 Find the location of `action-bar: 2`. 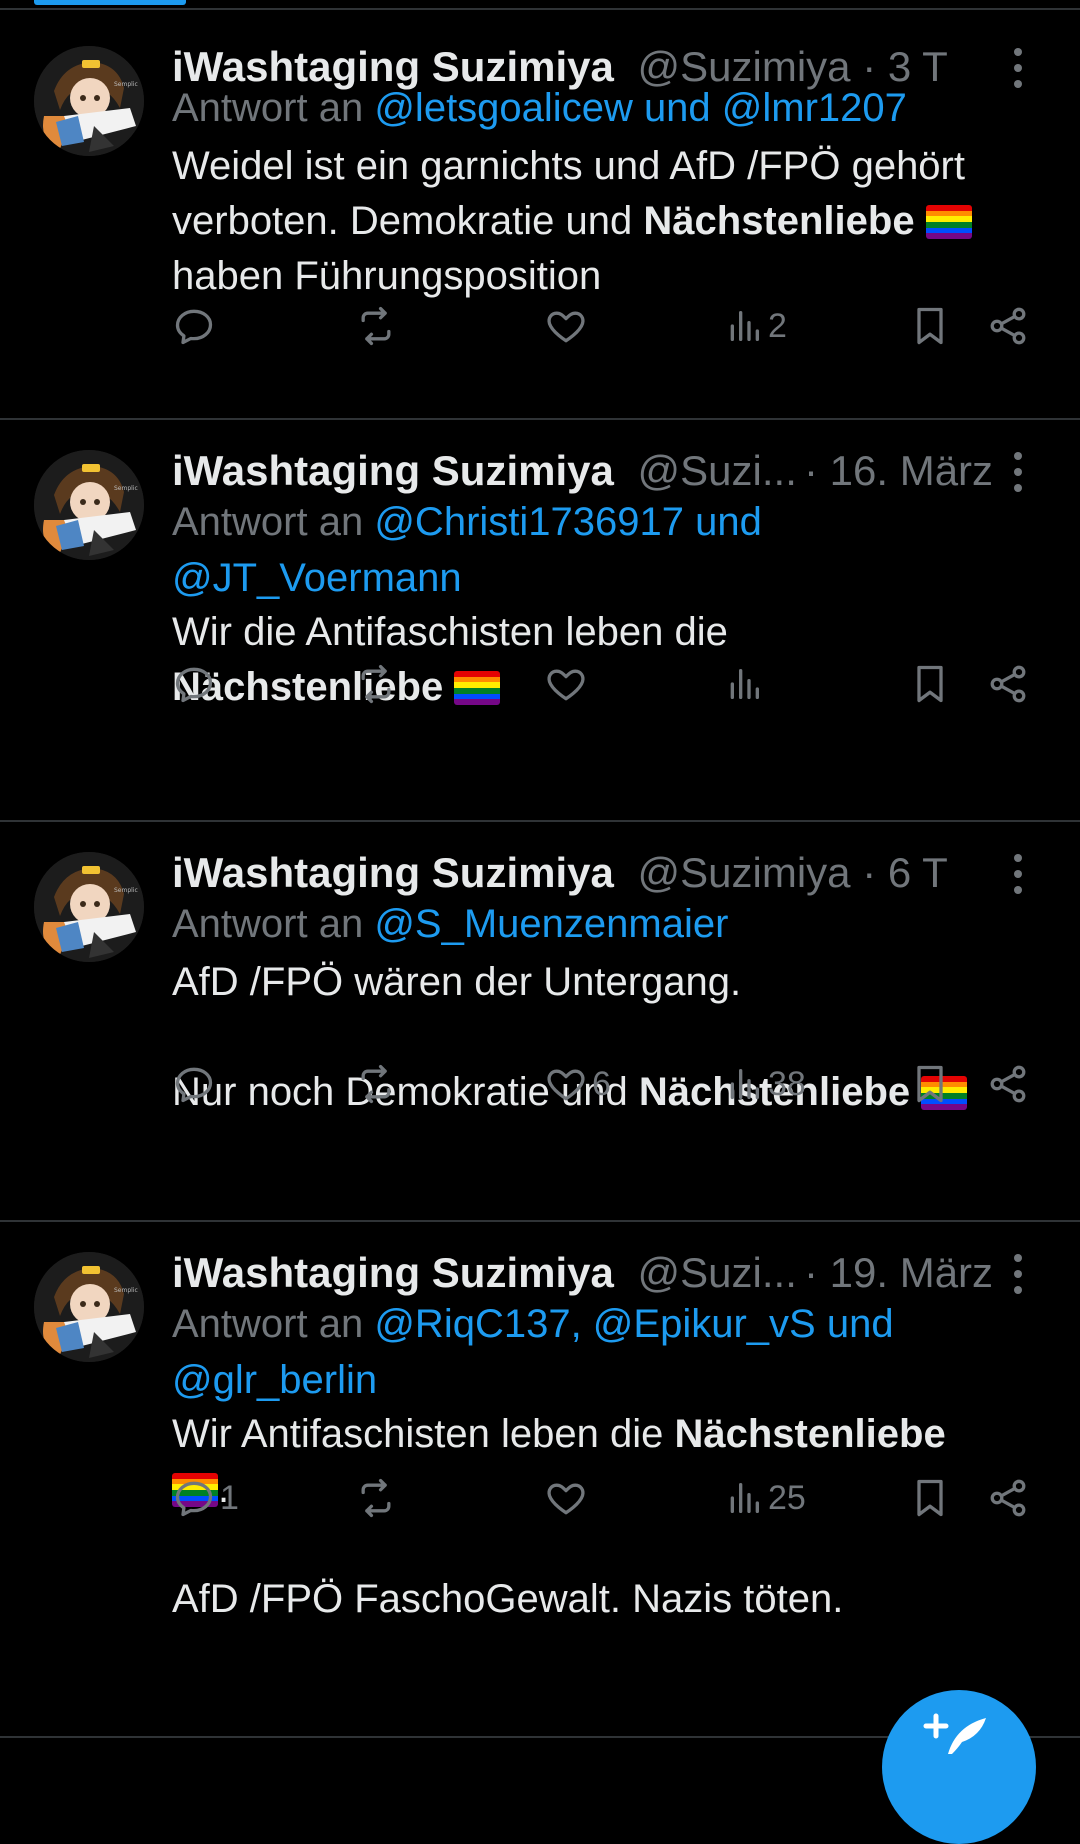

action-bar: 2 is located at coordinates (540, 326).